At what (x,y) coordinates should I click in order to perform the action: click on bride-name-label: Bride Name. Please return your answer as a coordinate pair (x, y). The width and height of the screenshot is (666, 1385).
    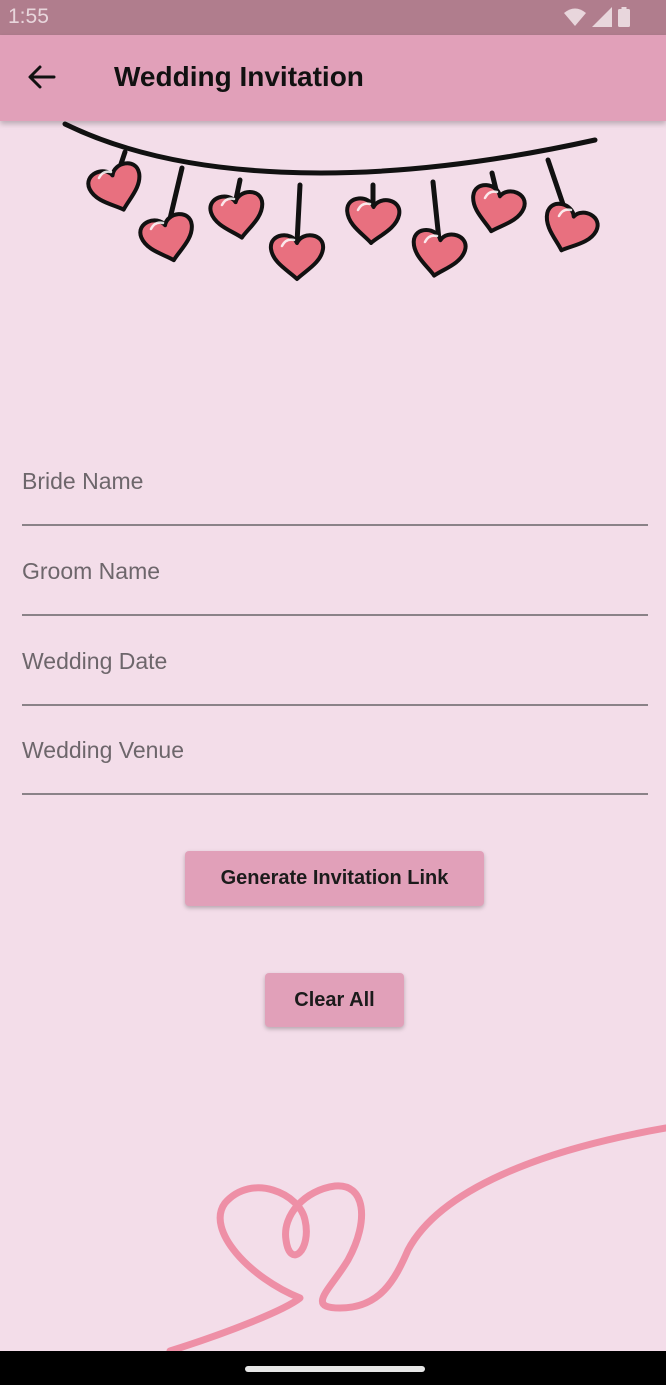
    Looking at the image, I should click on (83, 481).